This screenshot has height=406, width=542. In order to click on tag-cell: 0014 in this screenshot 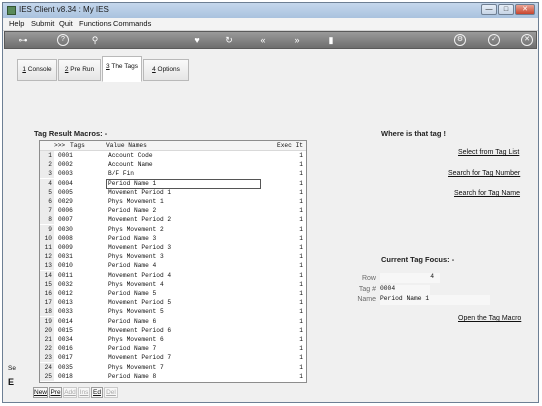, I will do `click(65, 321)`.